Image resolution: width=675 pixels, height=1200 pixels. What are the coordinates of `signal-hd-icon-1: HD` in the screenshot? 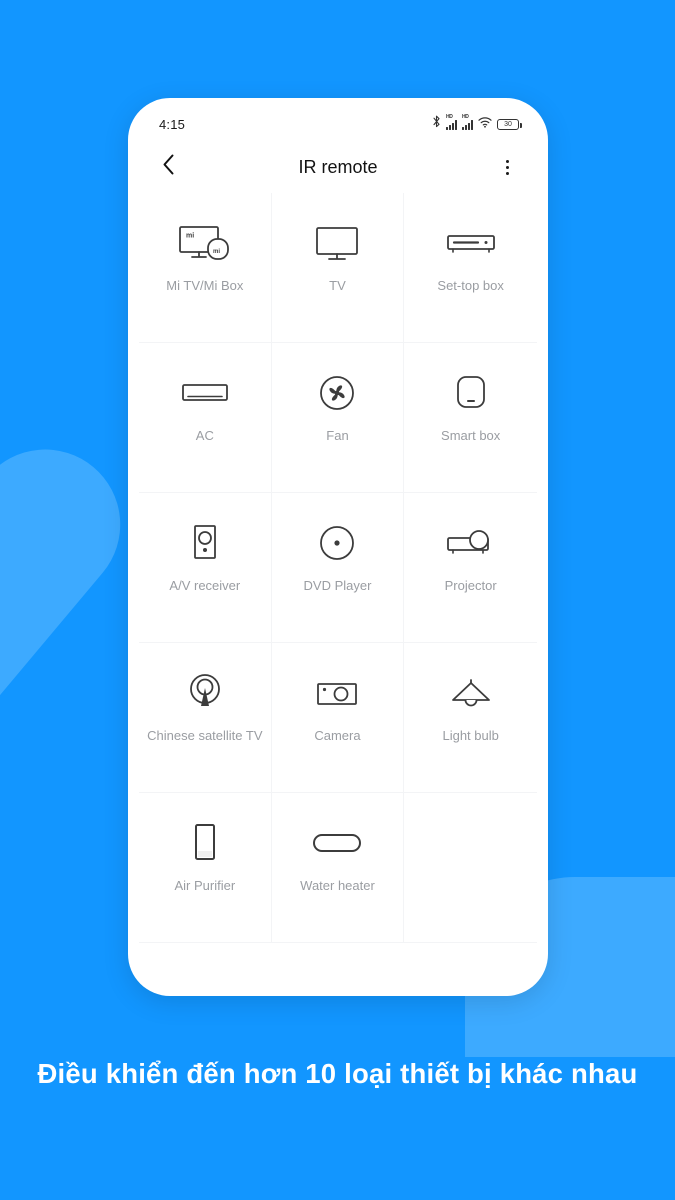 It's located at (451, 122).